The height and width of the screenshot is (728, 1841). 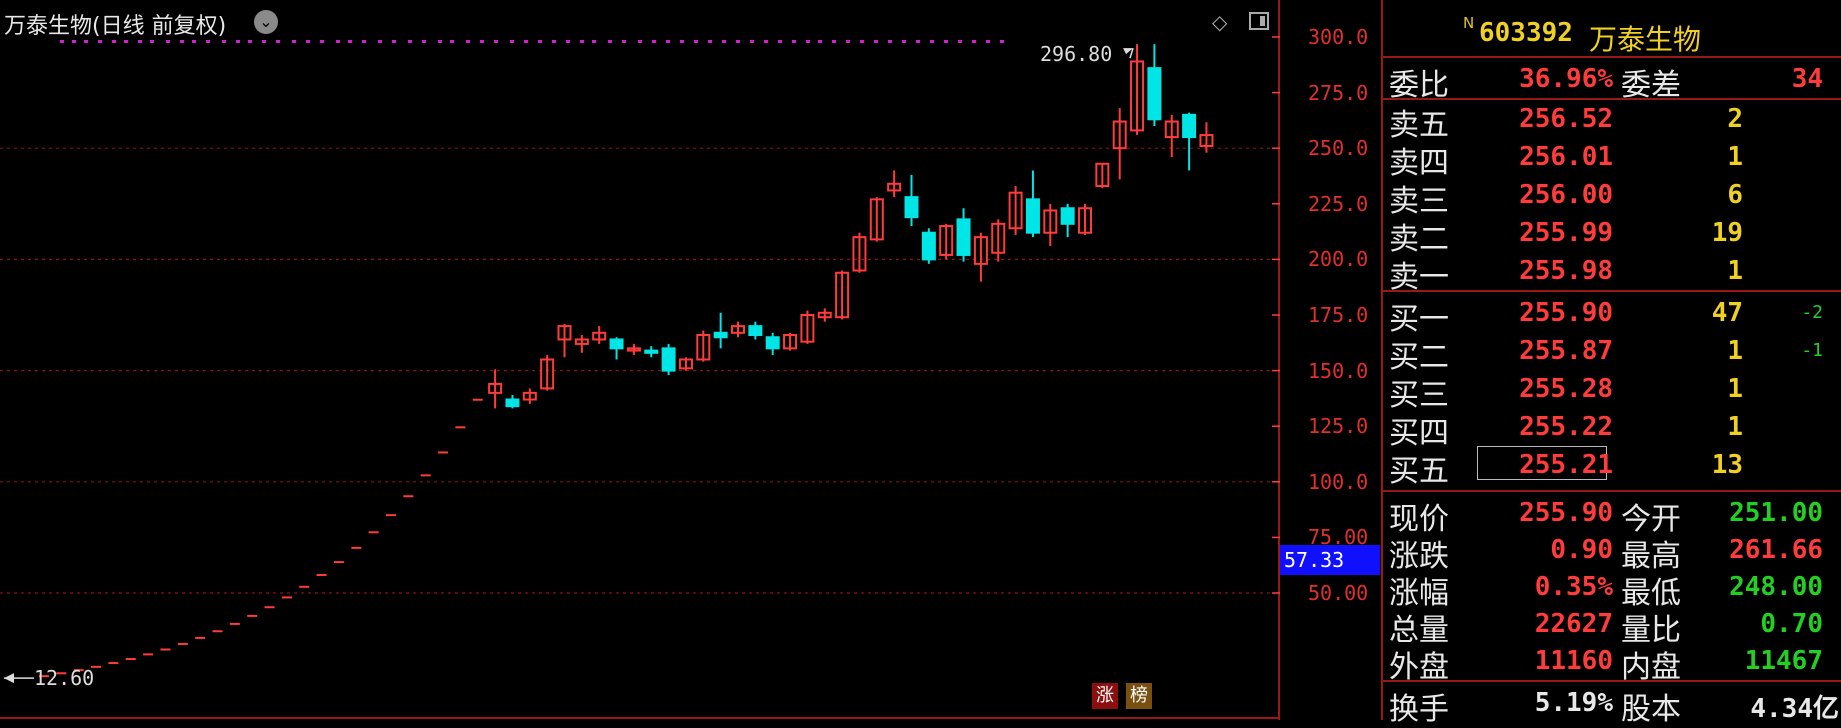 What do you see at coordinates (1735, 195) in the screenshot?
I see `ask-volume: 6` at bounding box center [1735, 195].